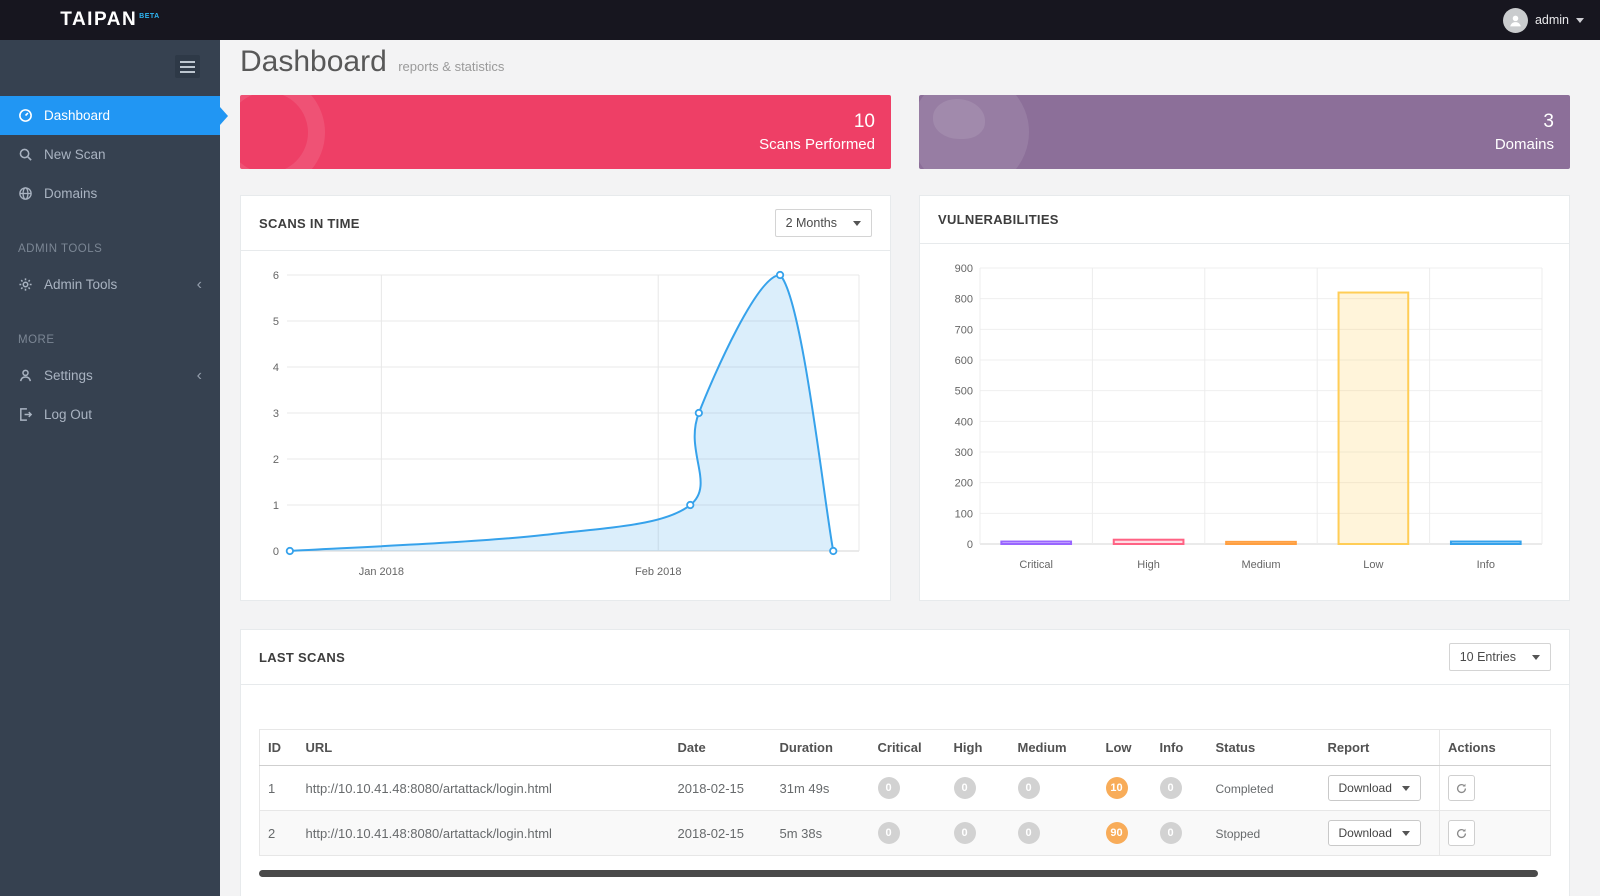  Describe the element at coordinates (25, 154) in the screenshot. I see `search-icon` at that location.